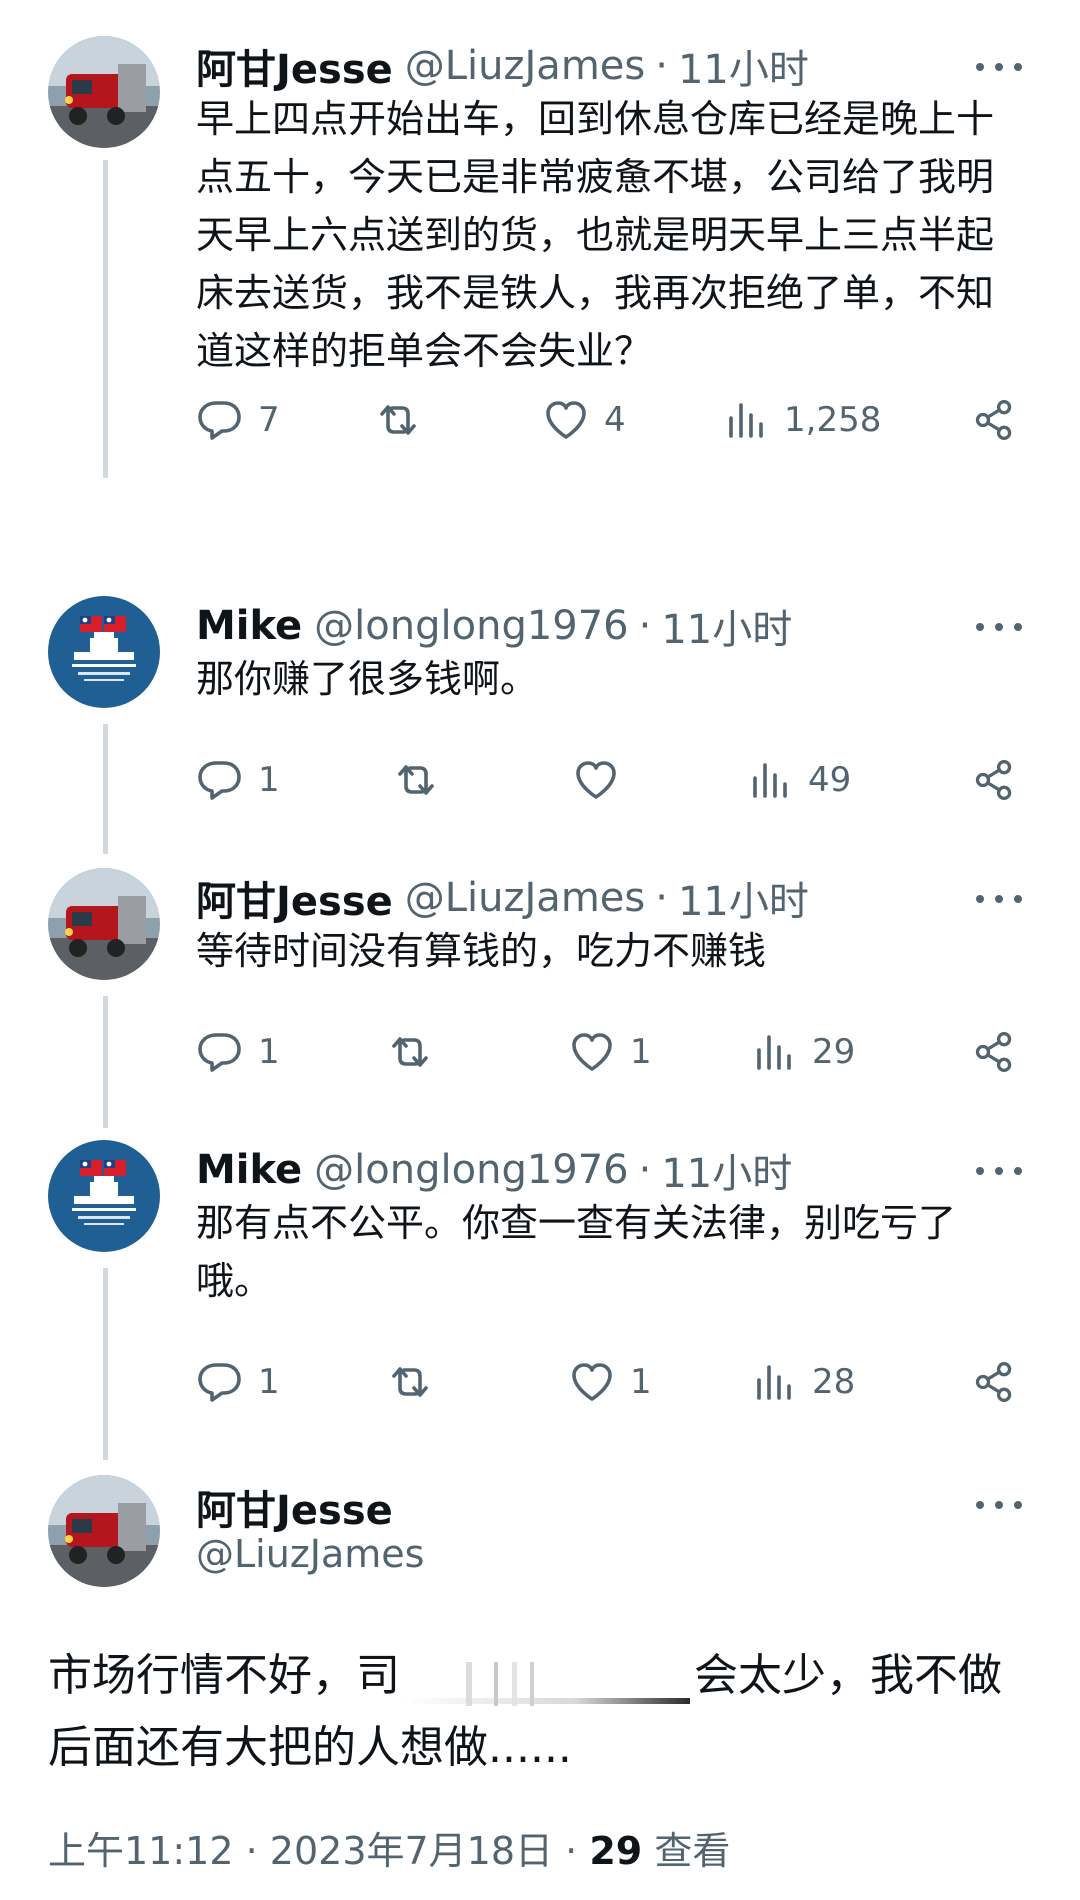 Image resolution: width=1080 pixels, height=1900 pixels. I want to click on action-bar: 1 49, so click(616, 780).